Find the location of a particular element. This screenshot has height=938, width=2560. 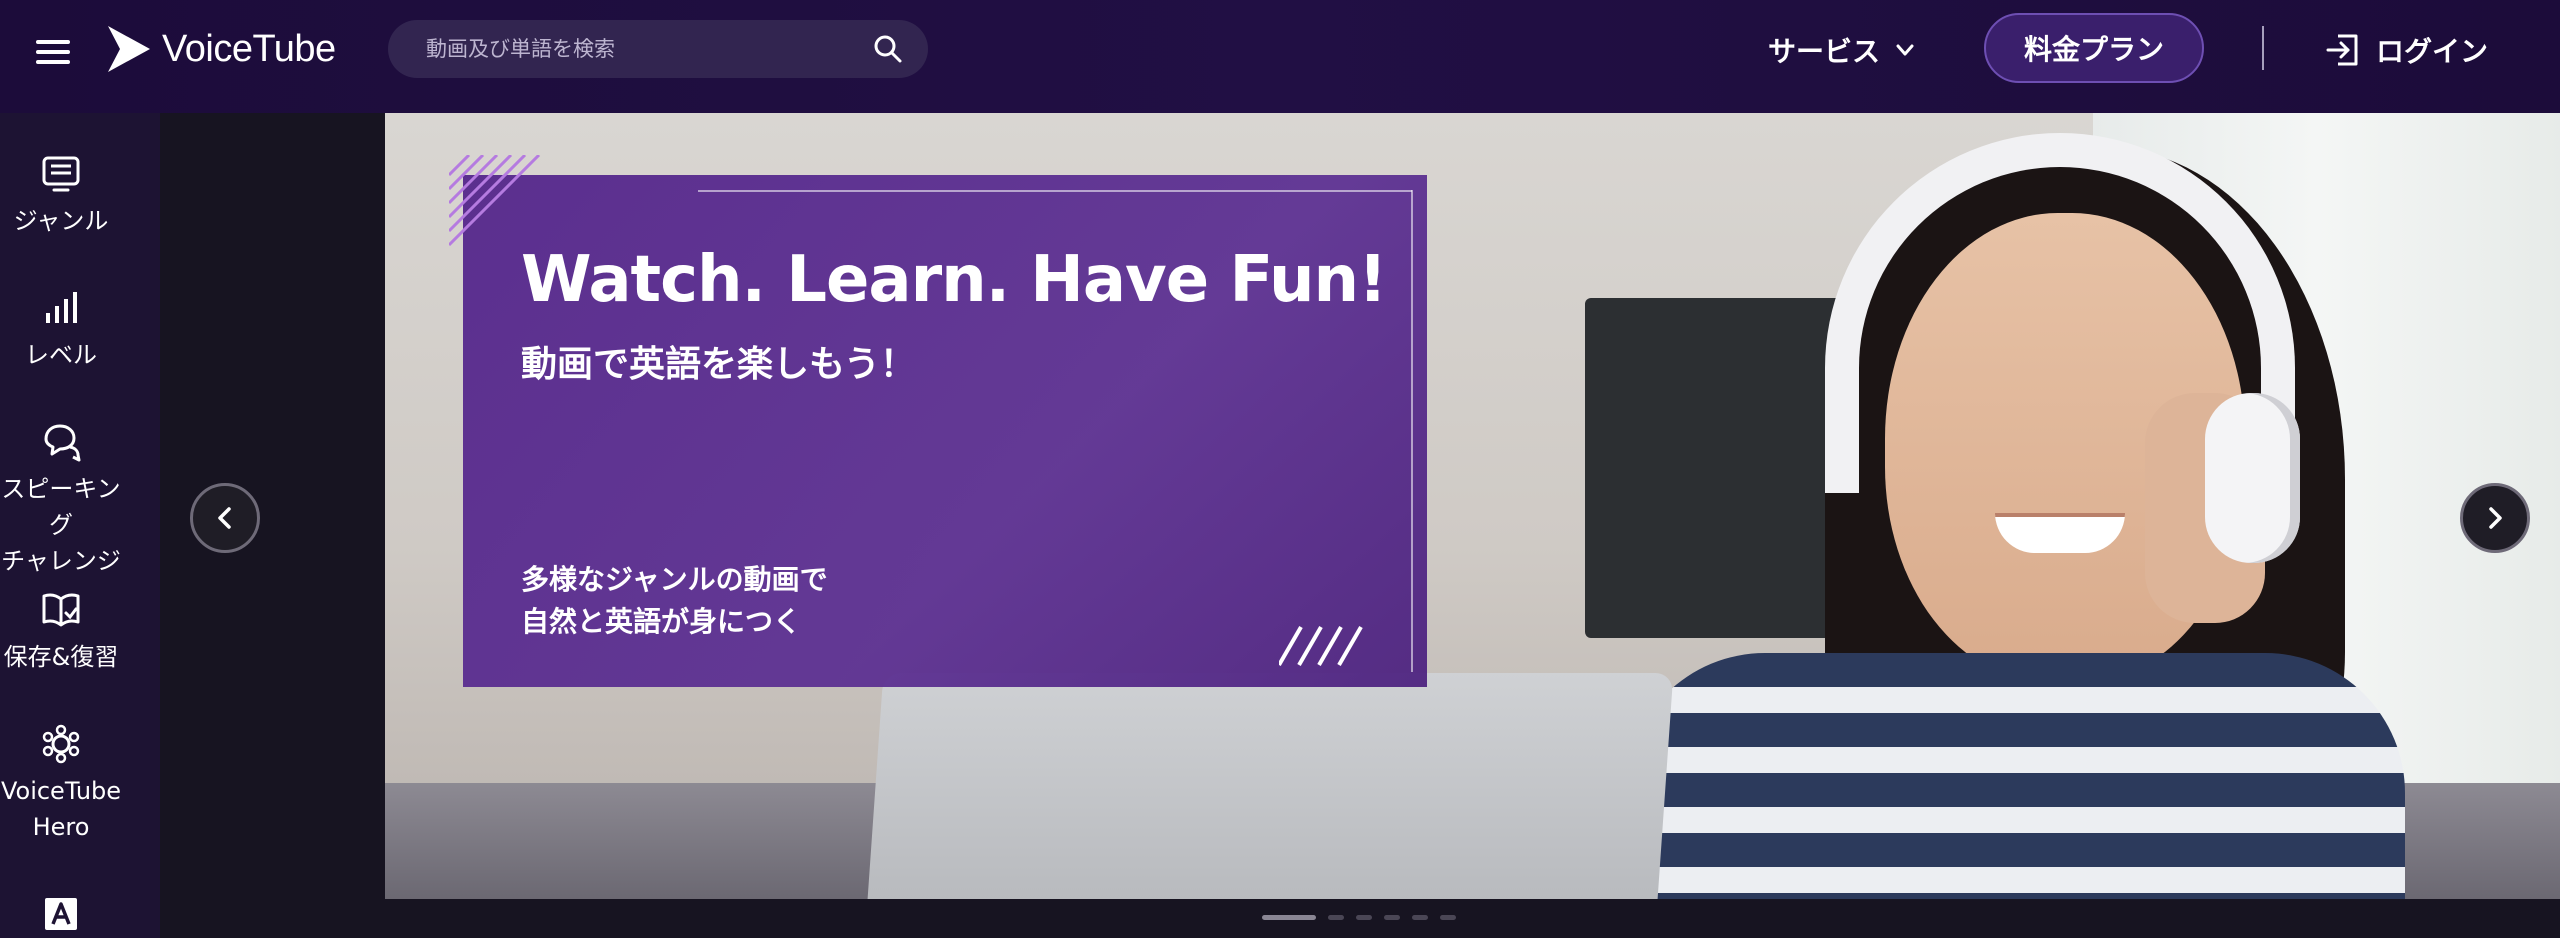

sidebar-item-label: レベル is located at coordinates (61, 355).